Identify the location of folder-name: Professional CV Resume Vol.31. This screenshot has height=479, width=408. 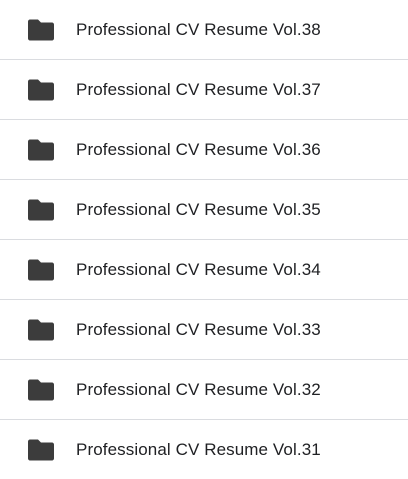
(198, 449).